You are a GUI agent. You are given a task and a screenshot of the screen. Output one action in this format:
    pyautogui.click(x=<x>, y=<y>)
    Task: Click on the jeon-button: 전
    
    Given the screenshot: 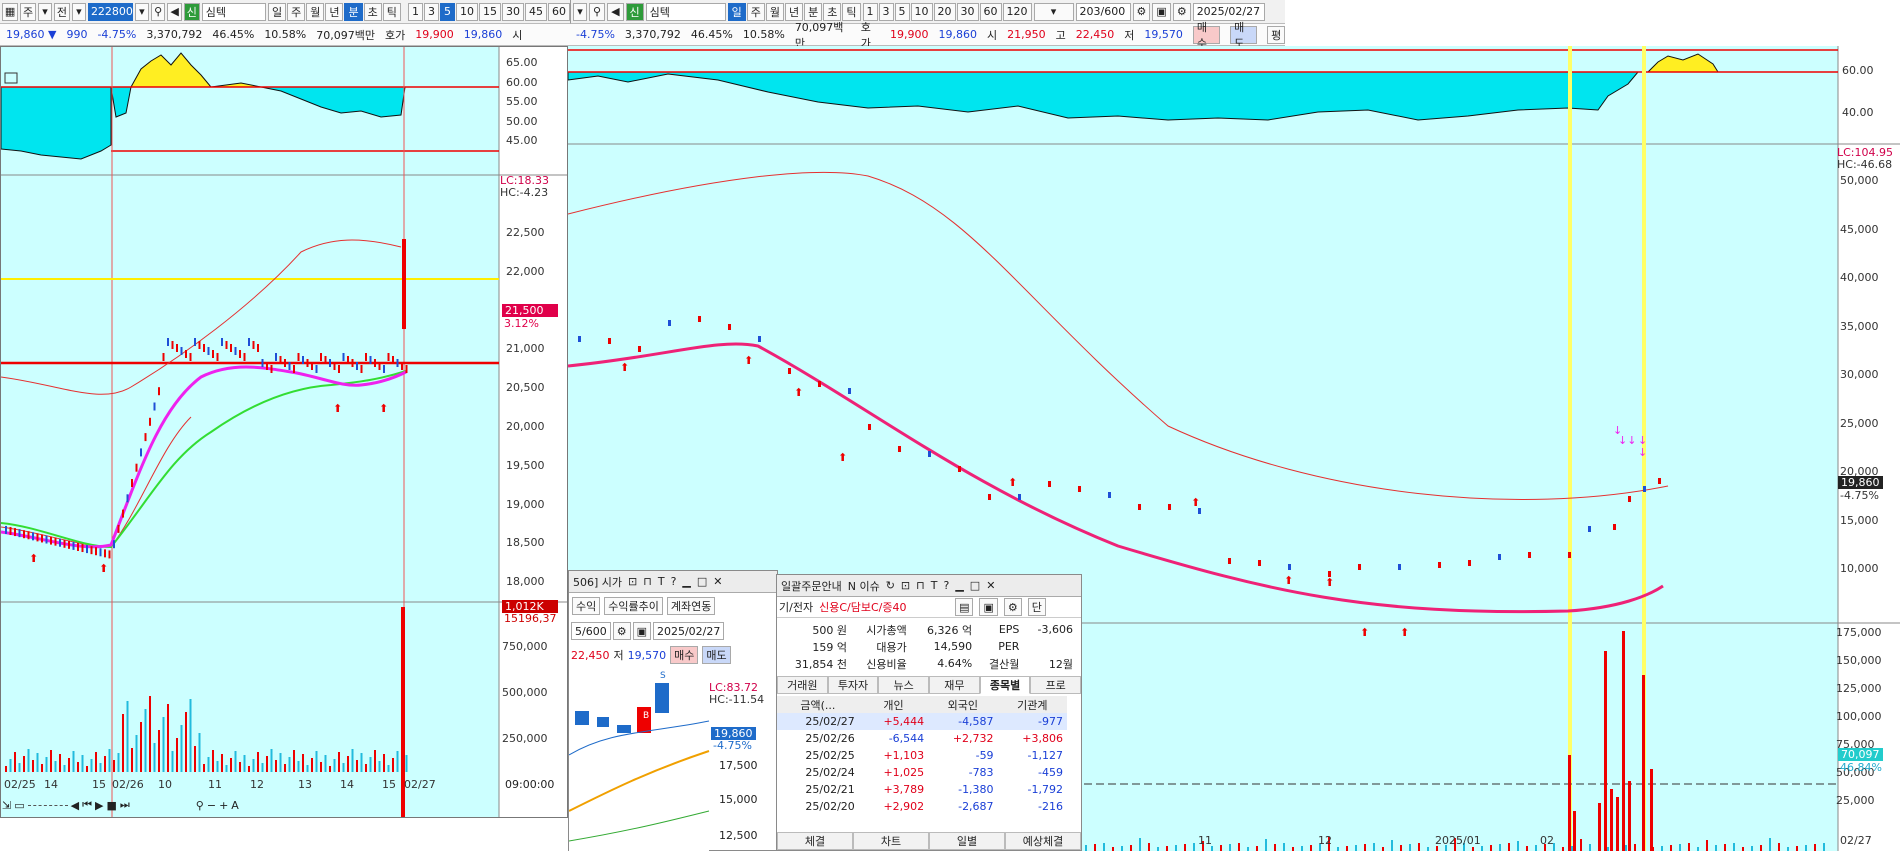 What is the action you would take?
    pyautogui.click(x=62, y=11)
    